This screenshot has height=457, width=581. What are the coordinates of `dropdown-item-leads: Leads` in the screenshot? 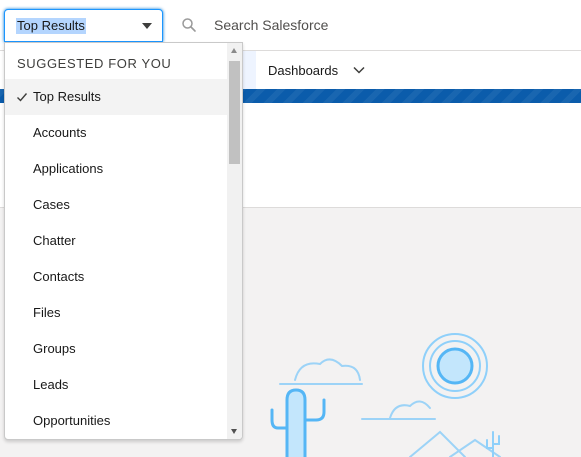 It's located at (116, 385).